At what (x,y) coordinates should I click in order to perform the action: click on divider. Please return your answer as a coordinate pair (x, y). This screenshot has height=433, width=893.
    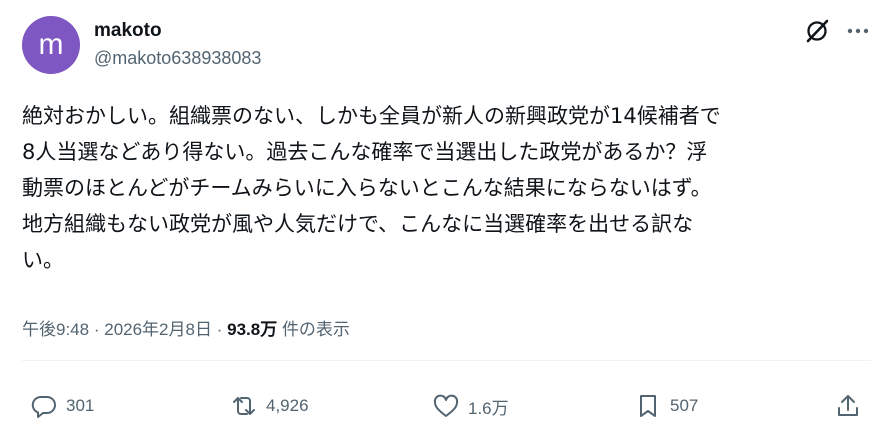
    Looking at the image, I should click on (446, 360).